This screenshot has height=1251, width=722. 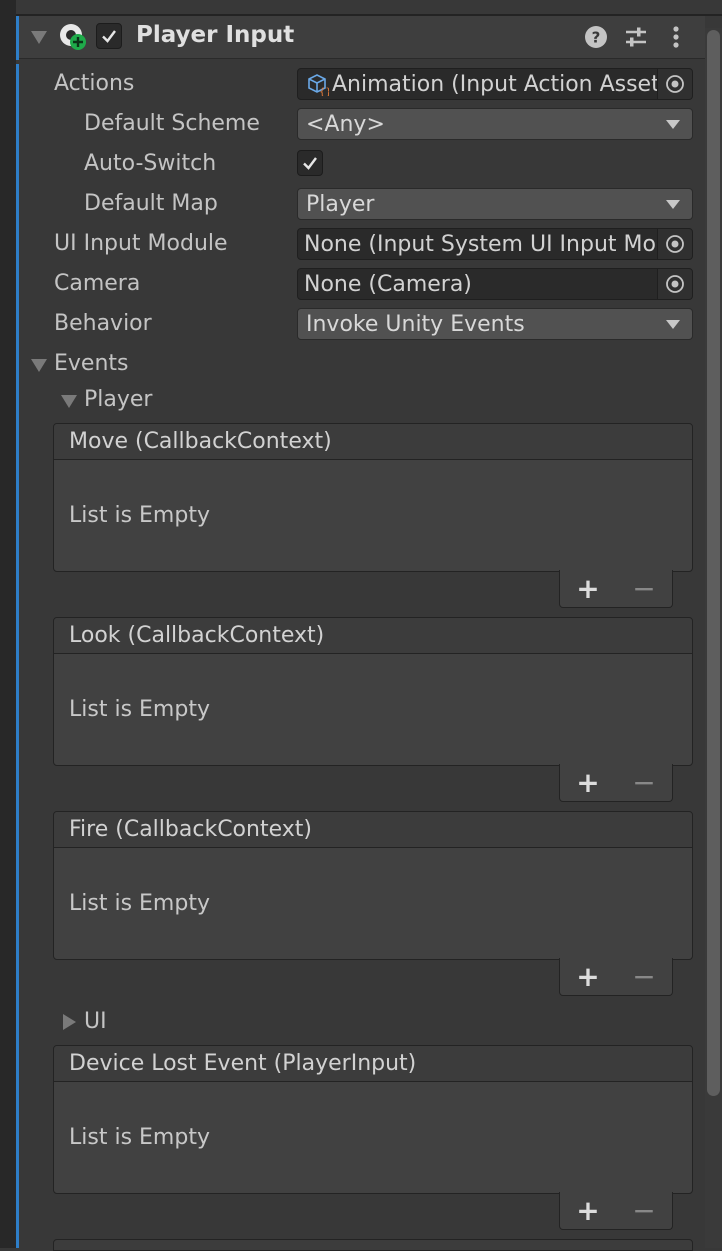 I want to click on actions-label: Actions, so click(x=94, y=83).